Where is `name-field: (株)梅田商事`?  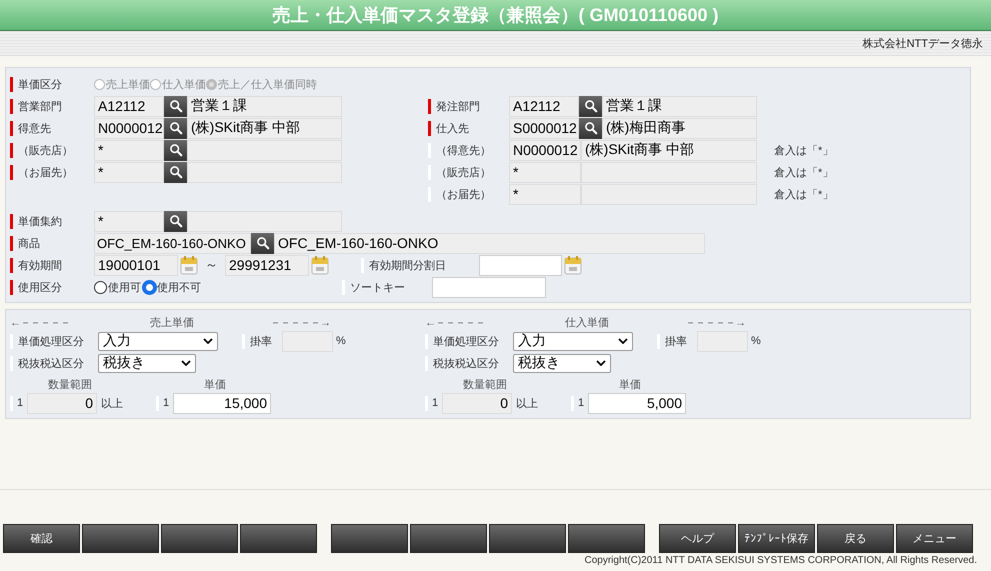 name-field: (株)梅田商事 is located at coordinates (679, 128).